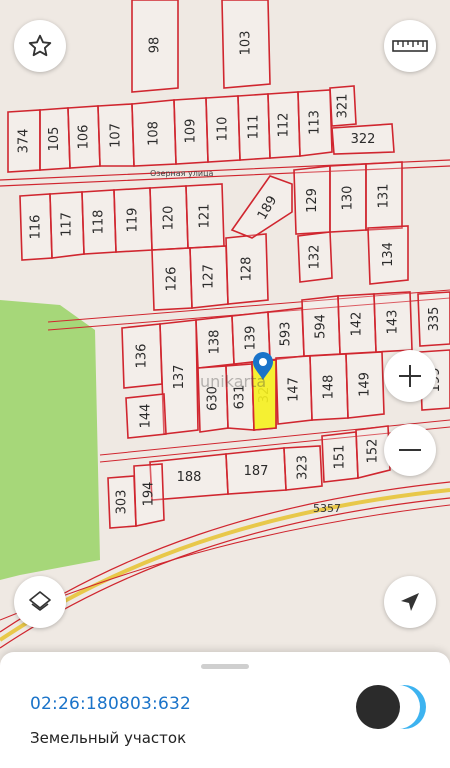 The height and width of the screenshot is (768, 450). Describe the element at coordinates (223, 129) in the screenshot. I see `parcel-label: 110` at that location.